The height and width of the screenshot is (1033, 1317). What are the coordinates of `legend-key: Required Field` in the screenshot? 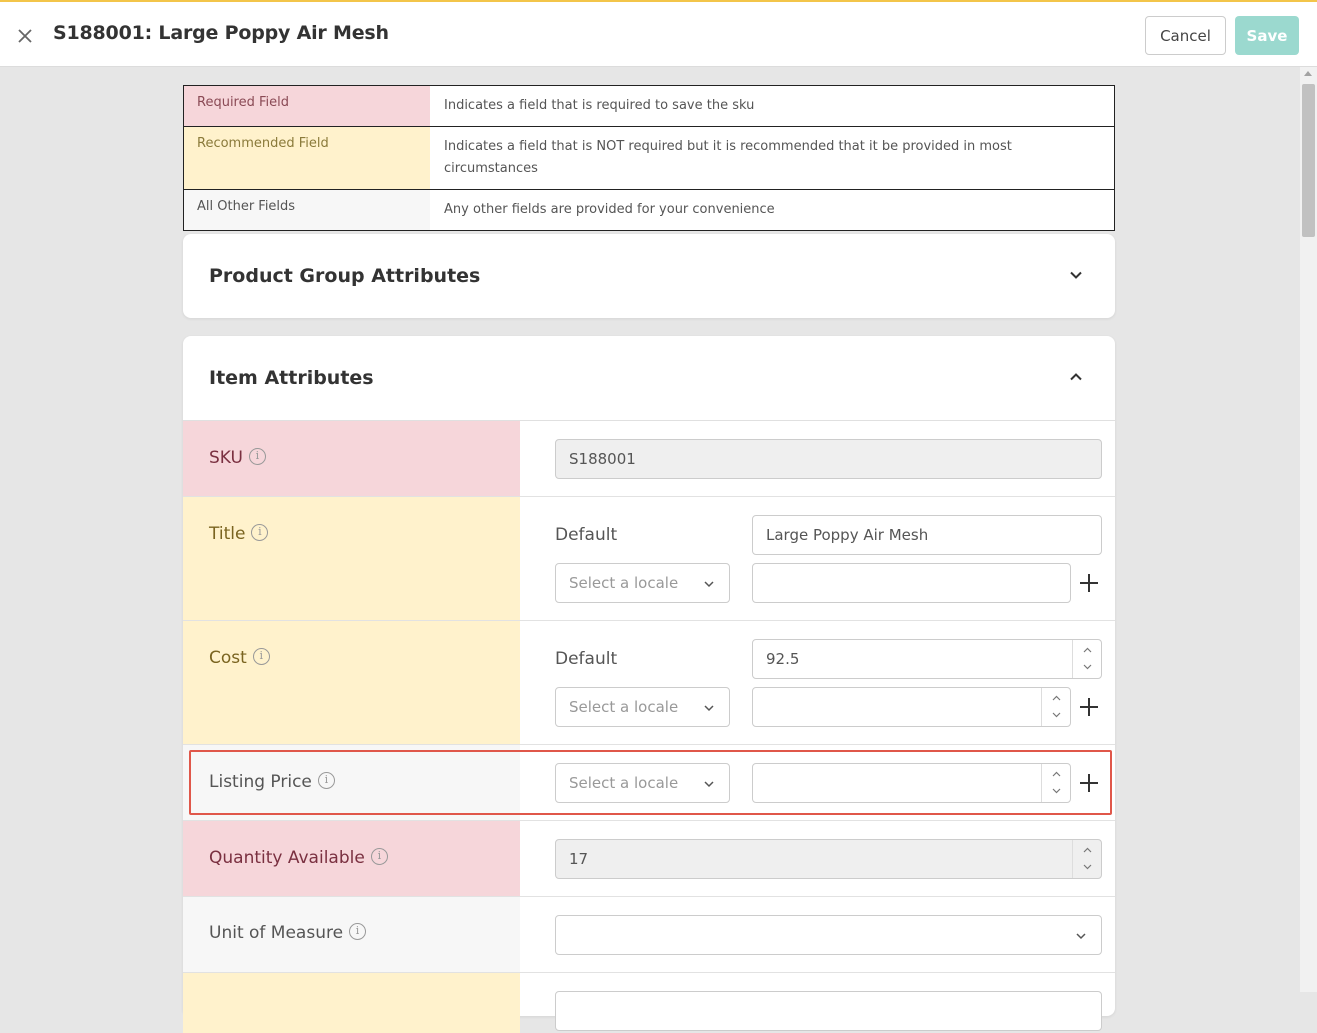 It's located at (307, 106).